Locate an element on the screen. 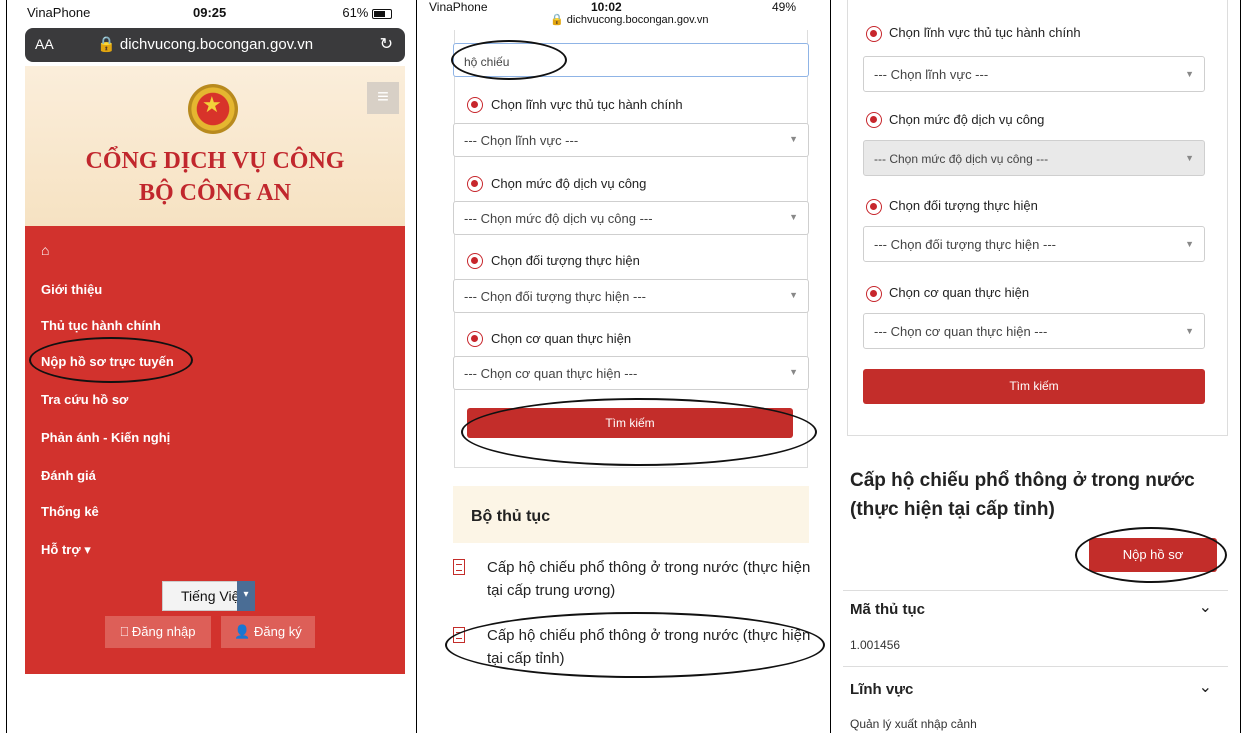 The height and width of the screenshot is (733, 1245). hamburger-menu-icon: ≡ is located at coordinates (383, 98).